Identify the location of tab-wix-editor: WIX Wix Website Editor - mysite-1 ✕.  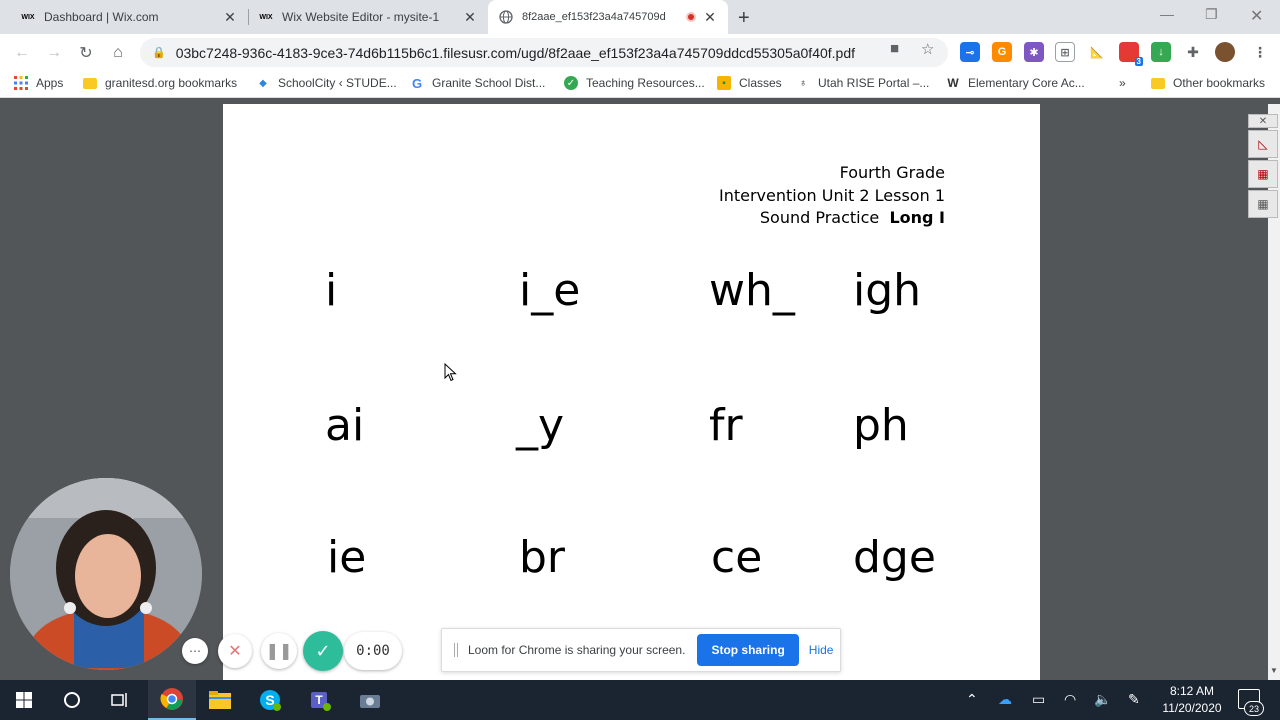
(363, 17).